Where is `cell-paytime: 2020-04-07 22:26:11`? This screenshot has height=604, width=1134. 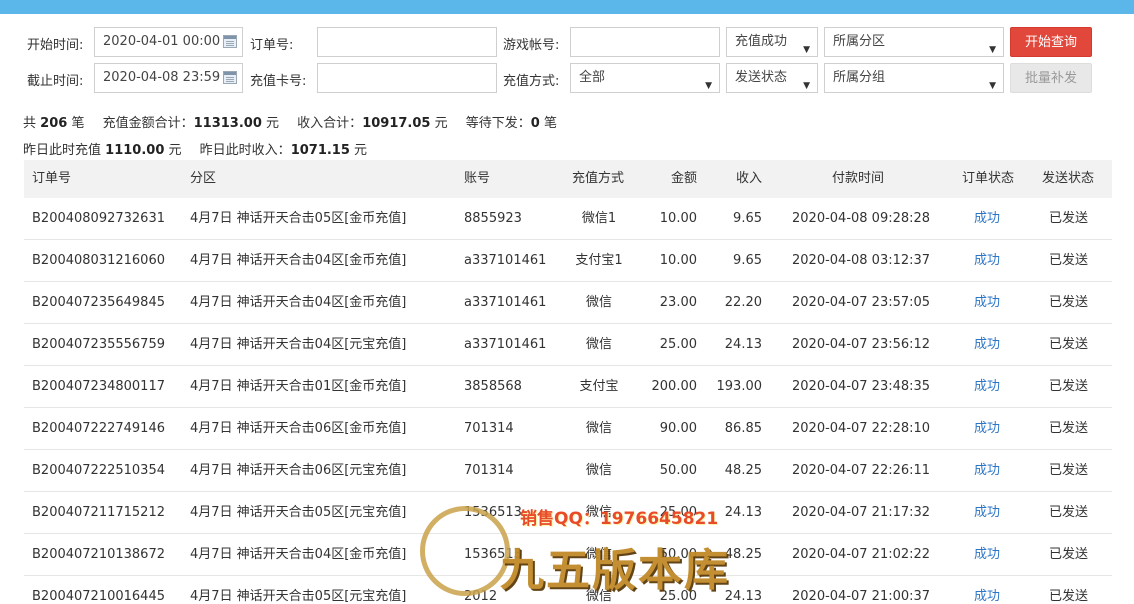 cell-paytime: 2020-04-07 22:26:11 is located at coordinates (861, 470).